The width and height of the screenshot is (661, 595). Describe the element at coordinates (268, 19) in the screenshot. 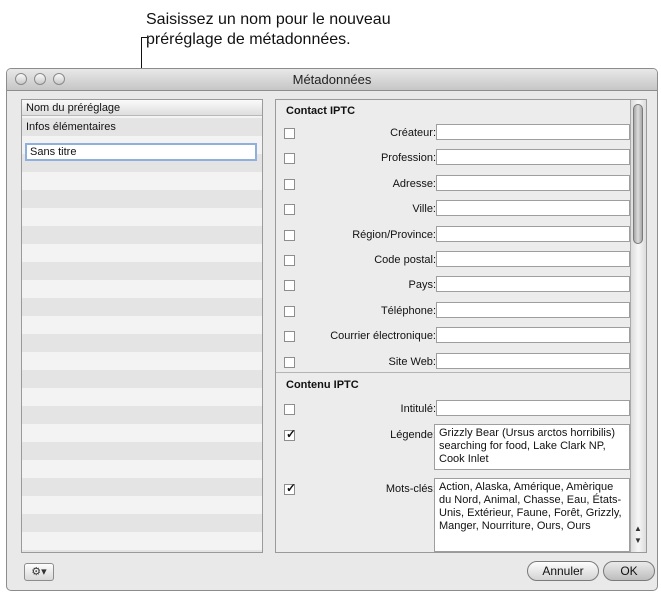

I see `callout-line-1: Saisissez un nom pour le nouveau` at that location.